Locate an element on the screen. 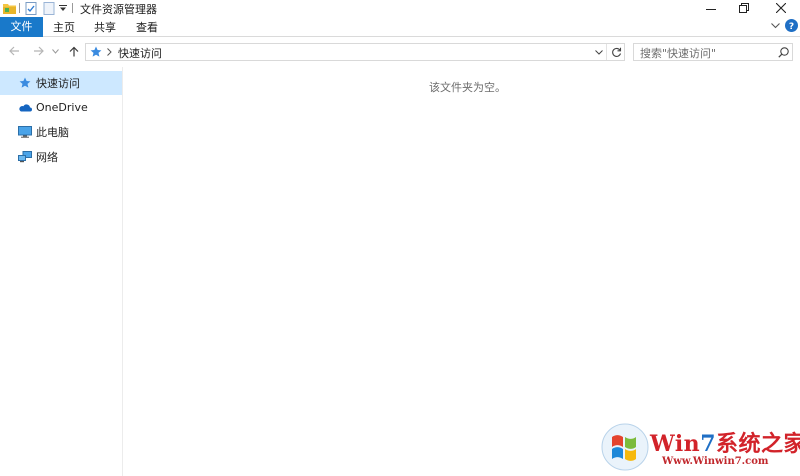  arrow-up-icon is located at coordinates (74, 51).